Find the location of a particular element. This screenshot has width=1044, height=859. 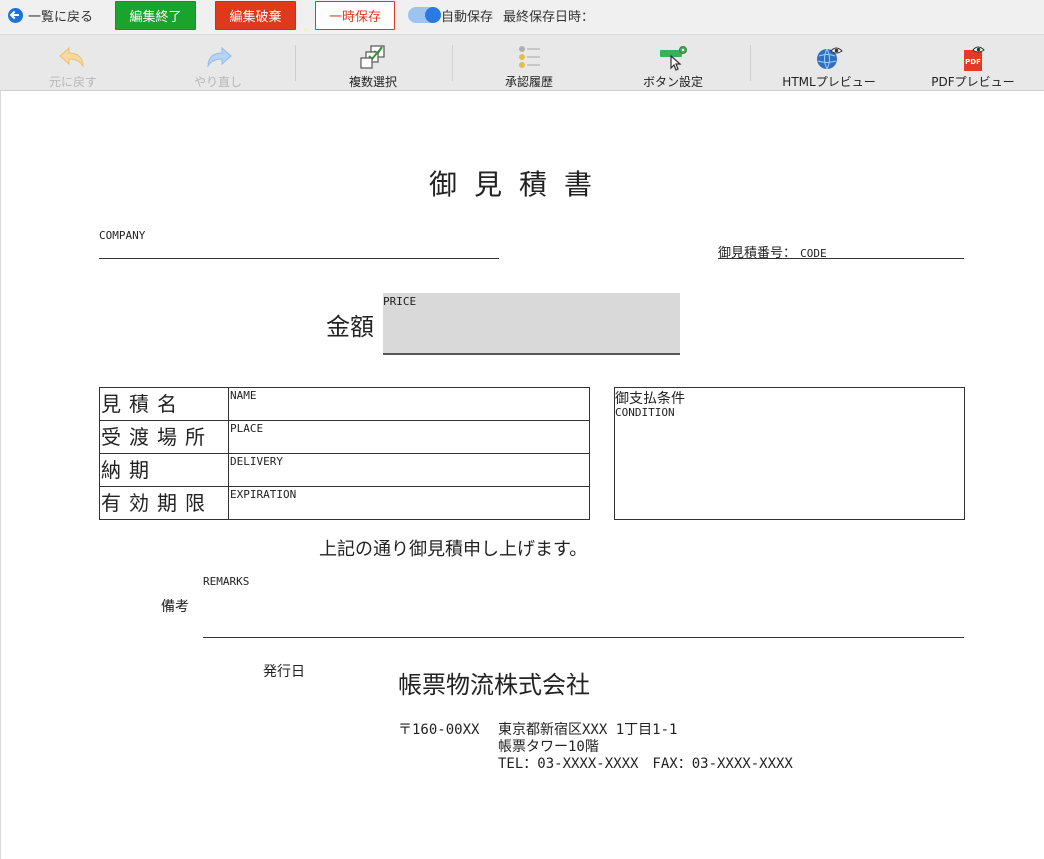

last-saved-label: 最終保存日時： is located at coordinates (549, 17).